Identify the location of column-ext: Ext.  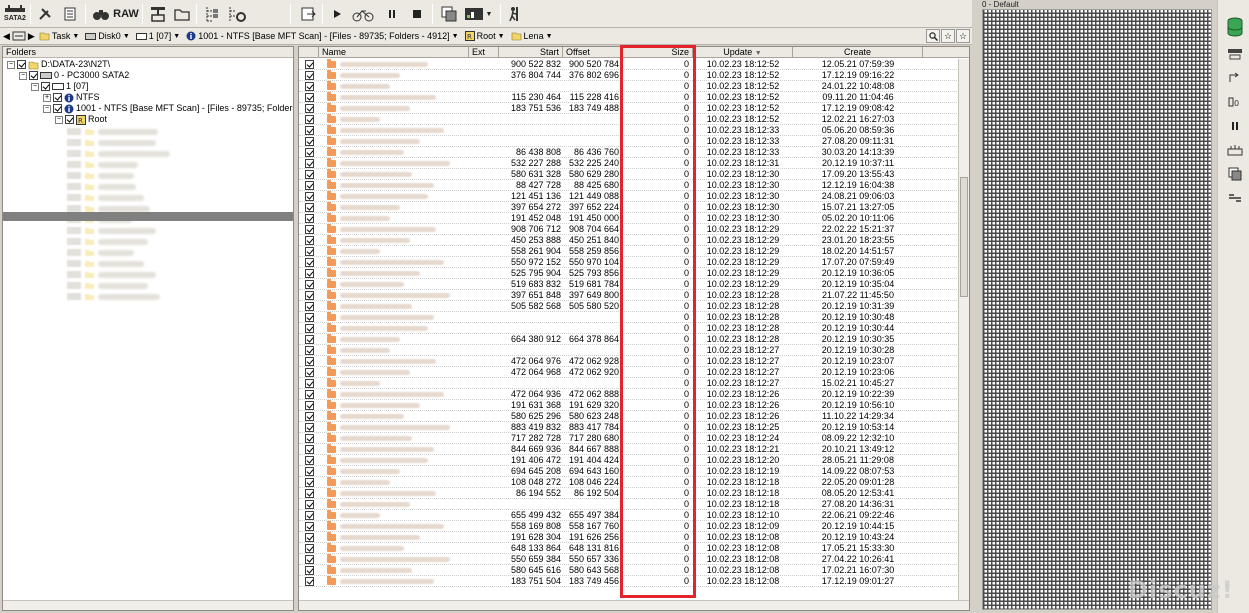
(484, 52).